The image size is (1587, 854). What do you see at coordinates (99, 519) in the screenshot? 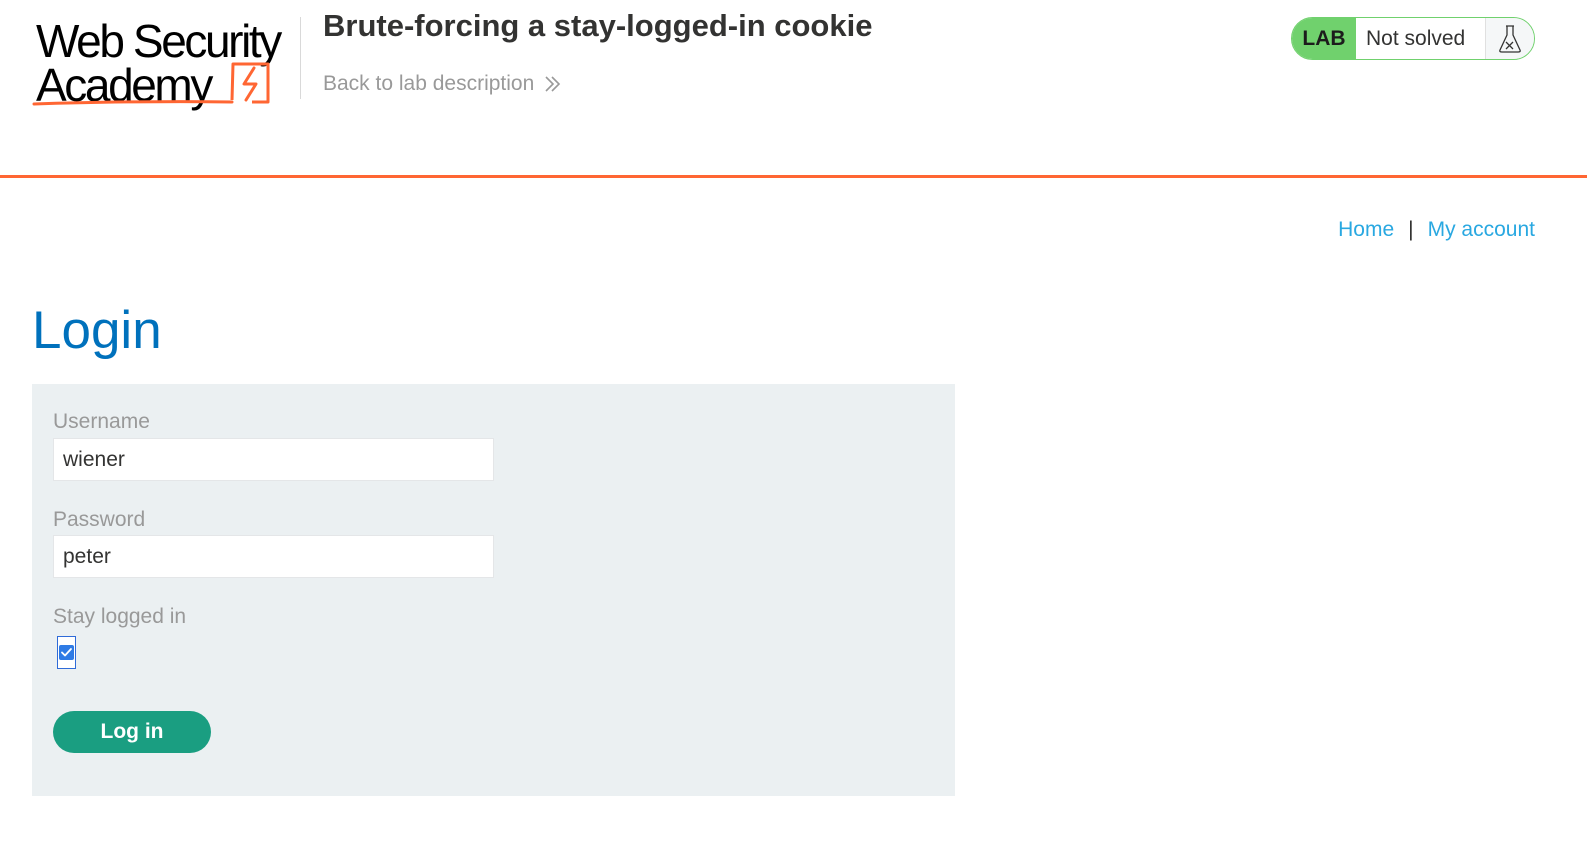
I see `password-label: Password` at bounding box center [99, 519].